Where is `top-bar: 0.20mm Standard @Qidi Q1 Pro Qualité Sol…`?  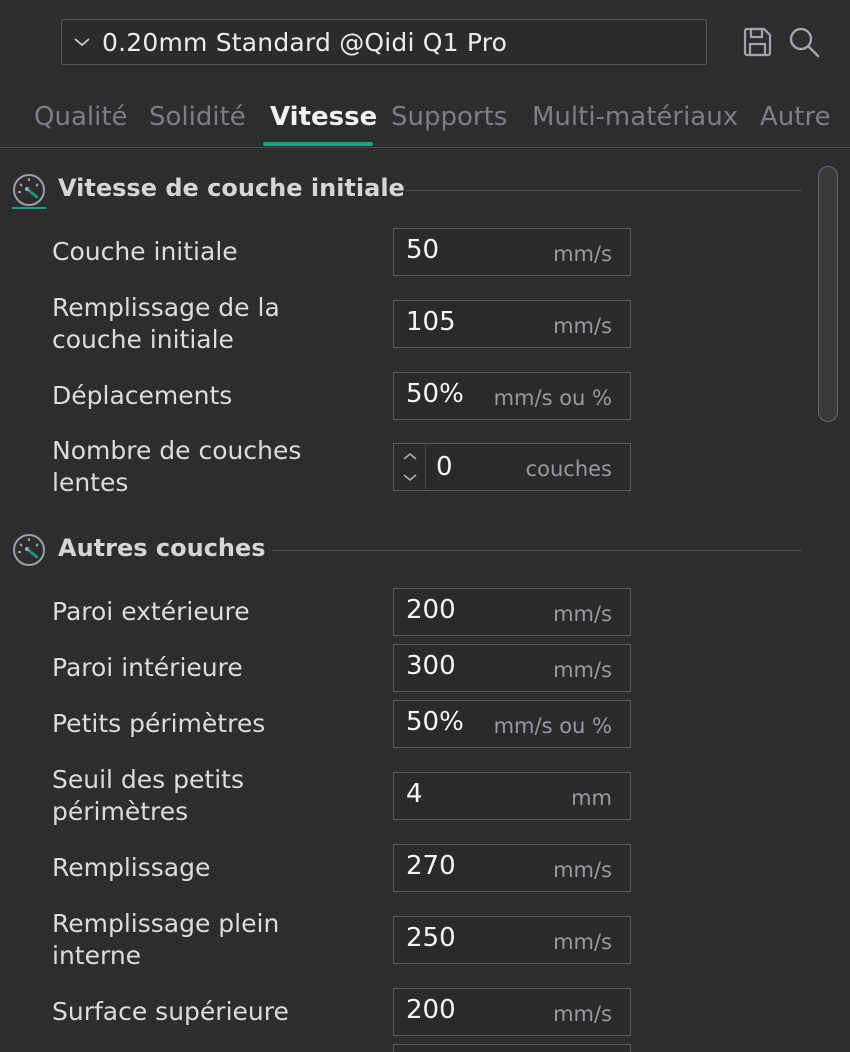
top-bar: 0.20mm Standard @Qidi Q1 Pro Qualité Sol… is located at coordinates (425, 74).